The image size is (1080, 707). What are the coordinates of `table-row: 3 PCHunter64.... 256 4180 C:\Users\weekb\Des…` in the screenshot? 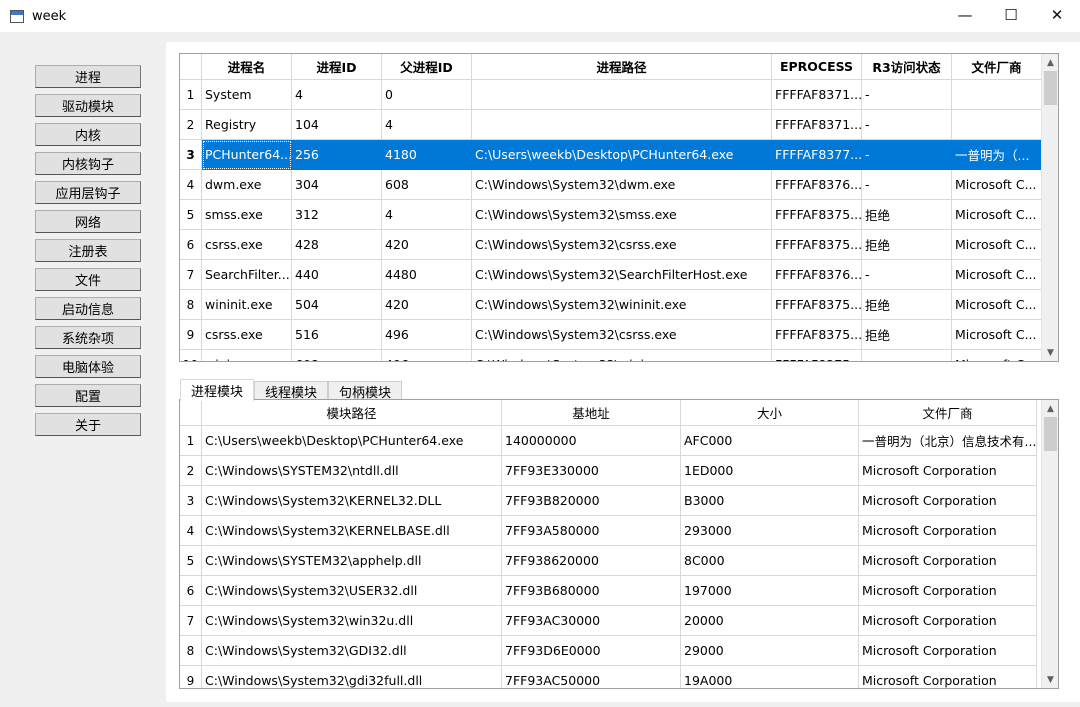 It's located at (611, 155).